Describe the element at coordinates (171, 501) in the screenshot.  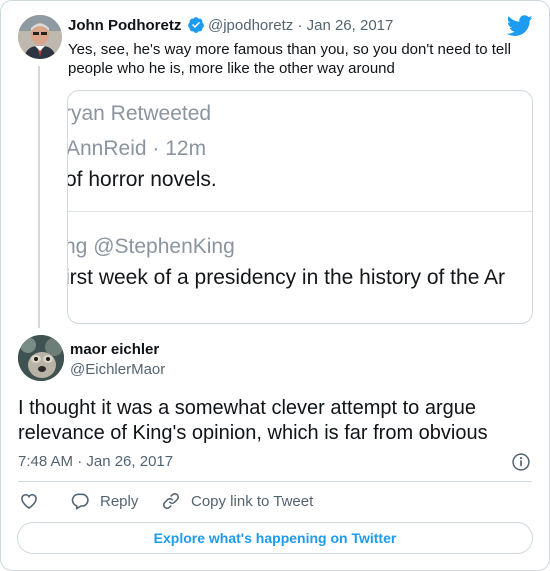
I see `link-icon` at that location.